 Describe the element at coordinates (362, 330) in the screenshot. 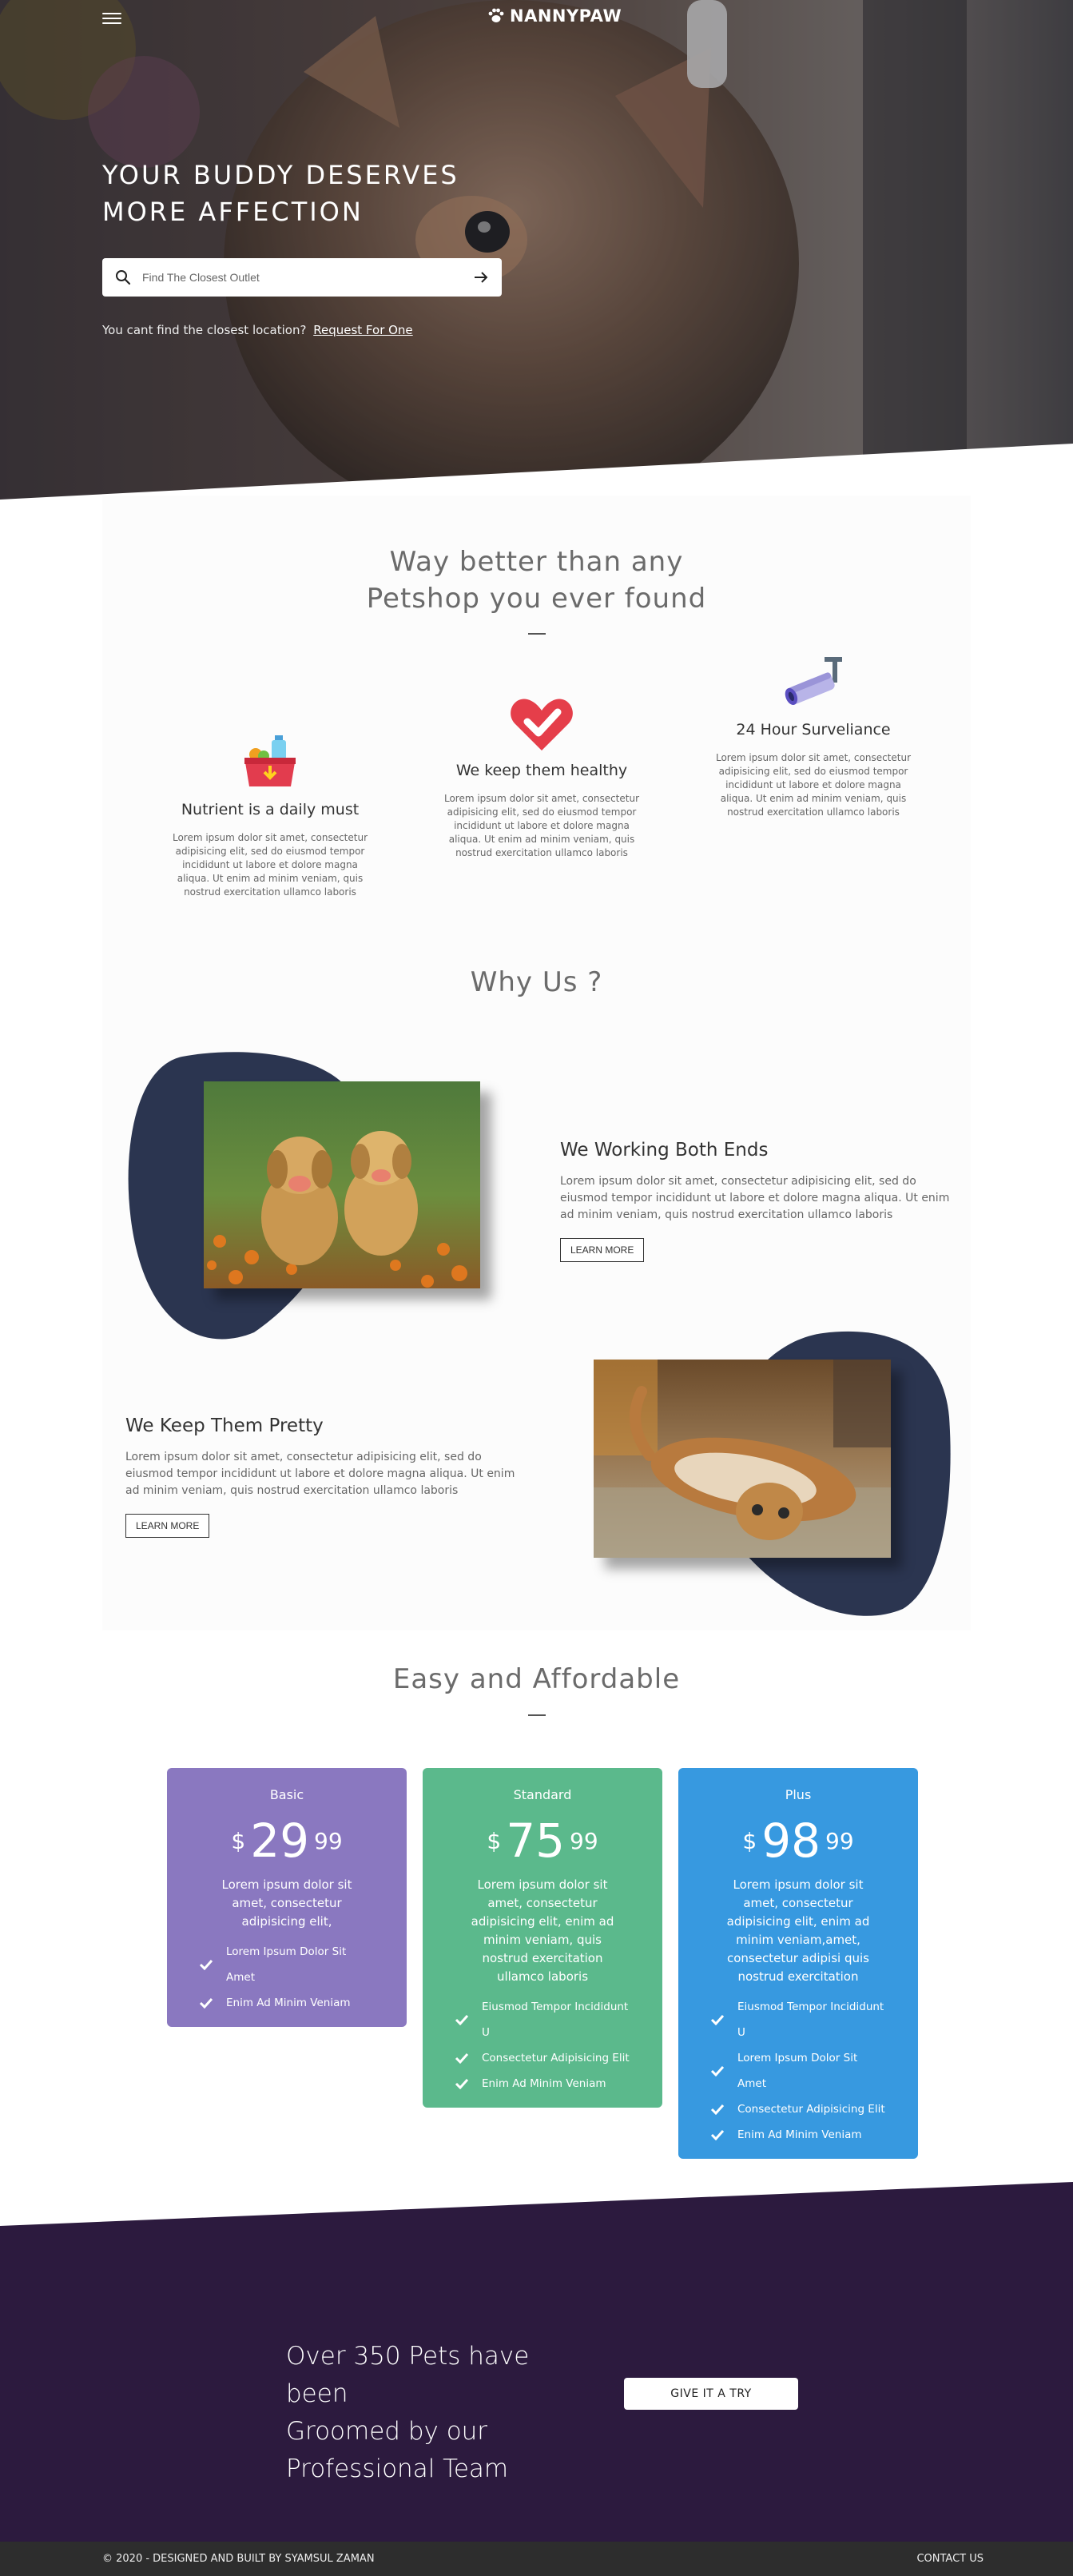

I see `request-location-link: Request For One` at that location.